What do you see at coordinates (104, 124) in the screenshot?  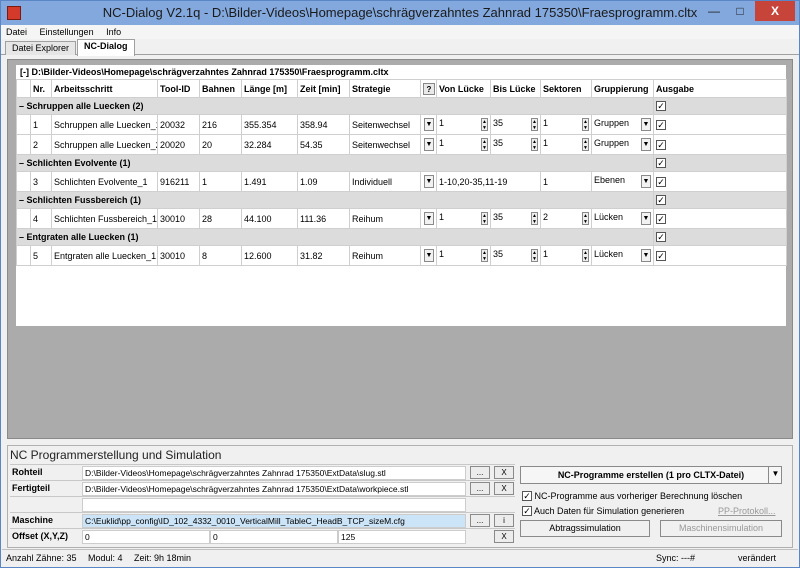 I see `cell-name: Schruppen alle Luecken_1` at bounding box center [104, 124].